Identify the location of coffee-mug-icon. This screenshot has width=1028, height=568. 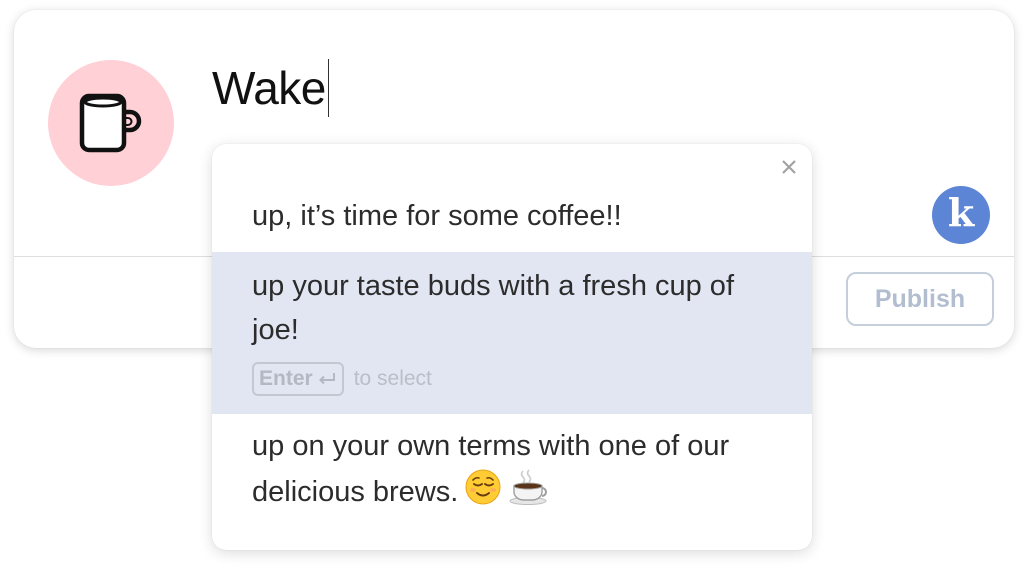
(110, 123).